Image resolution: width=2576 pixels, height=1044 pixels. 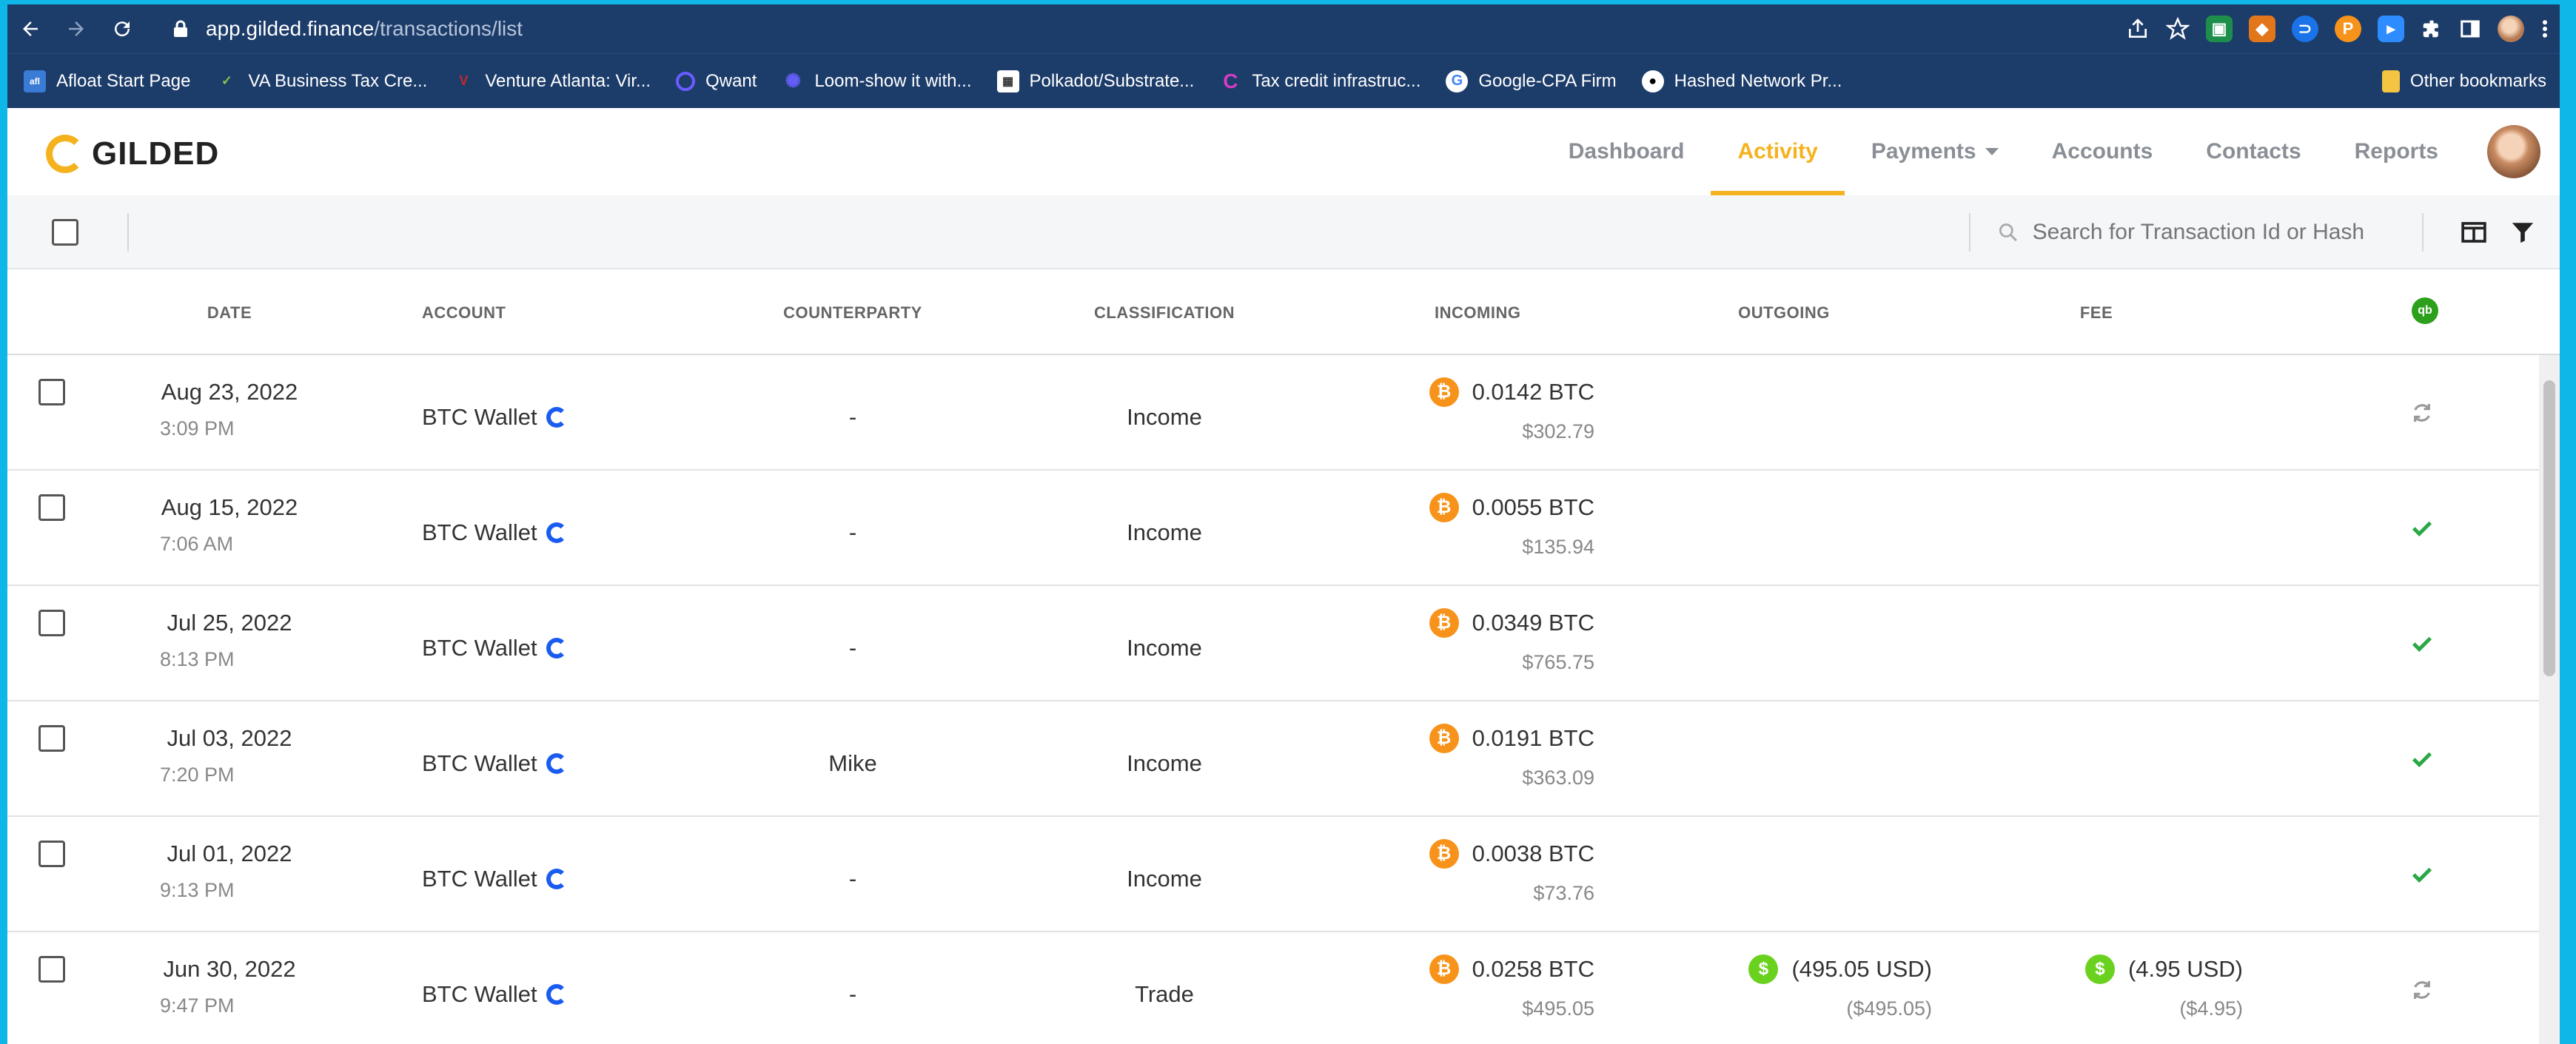 I want to click on other-bookmarks: Other bookmarks, so click(x=2463, y=81).